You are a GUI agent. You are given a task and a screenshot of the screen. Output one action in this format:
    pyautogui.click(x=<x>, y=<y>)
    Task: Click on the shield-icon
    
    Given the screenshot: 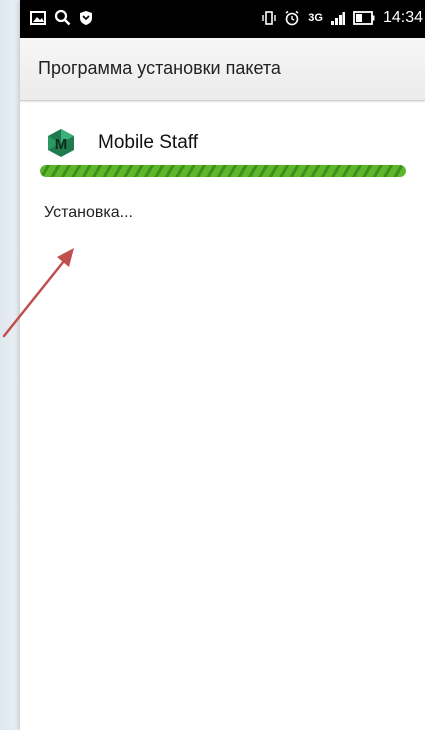 What is the action you would take?
    pyautogui.click(x=86, y=18)
    